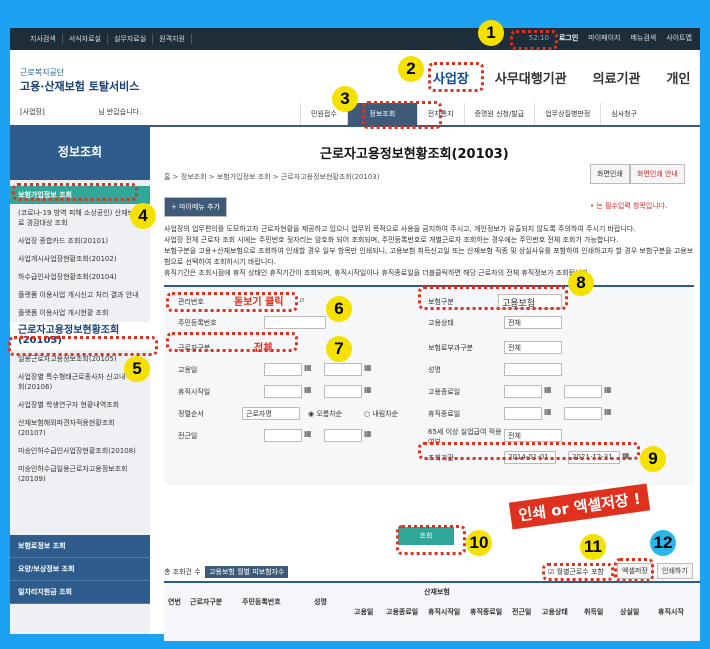  What do you see at coordinates (80, 313) in the screenshot?
I see `sidebar-item: 플랫폼 이용사업 개시현황 조회` at bounding box center [80, 313].